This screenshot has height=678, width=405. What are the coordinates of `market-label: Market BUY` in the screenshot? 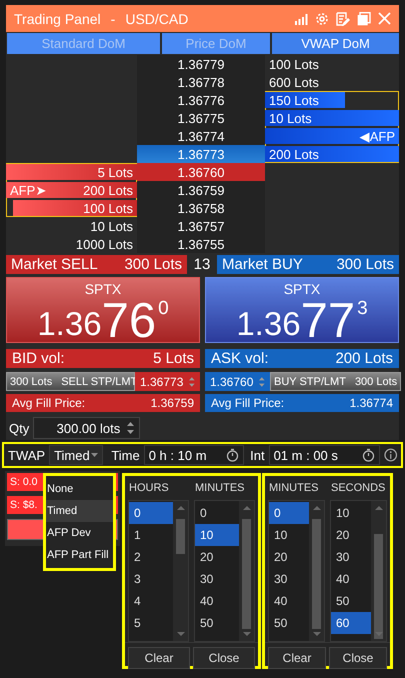 It's located at (262, 264).